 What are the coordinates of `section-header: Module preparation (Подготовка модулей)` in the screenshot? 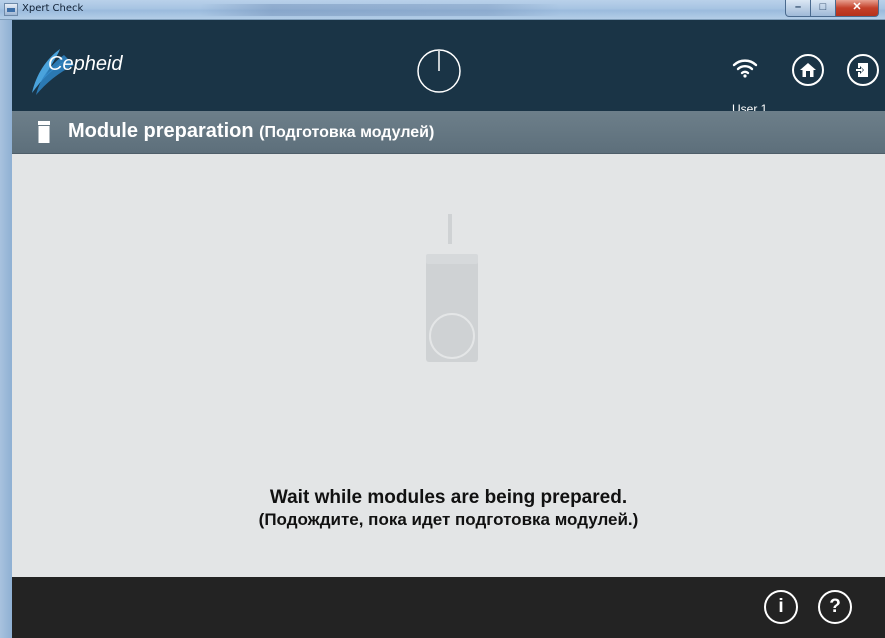 It's located at (448, 132).